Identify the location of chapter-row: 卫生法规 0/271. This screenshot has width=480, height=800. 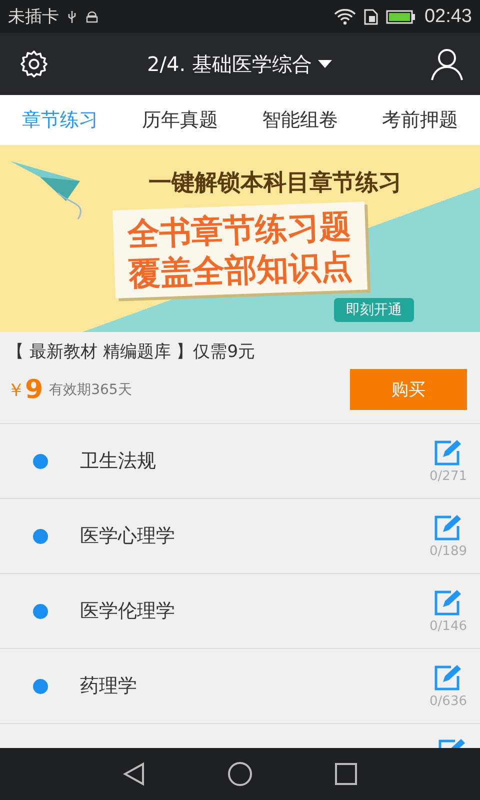
(240, 461).